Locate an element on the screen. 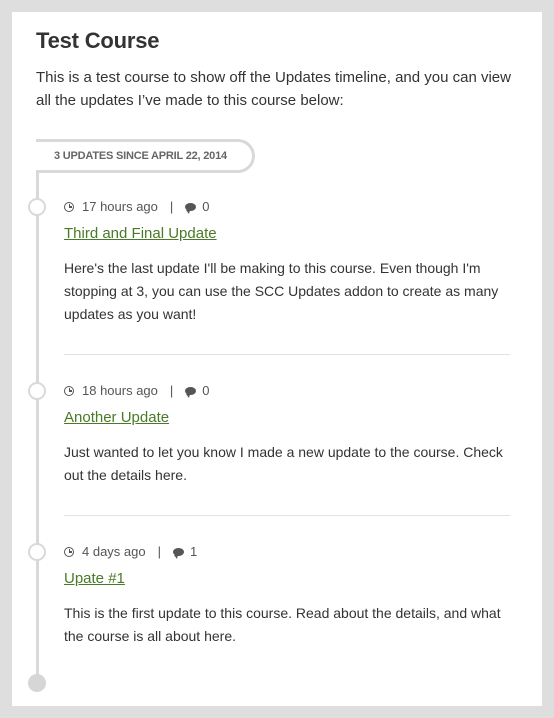  update-title-link: Another Update is located at coordinates (116, 417).